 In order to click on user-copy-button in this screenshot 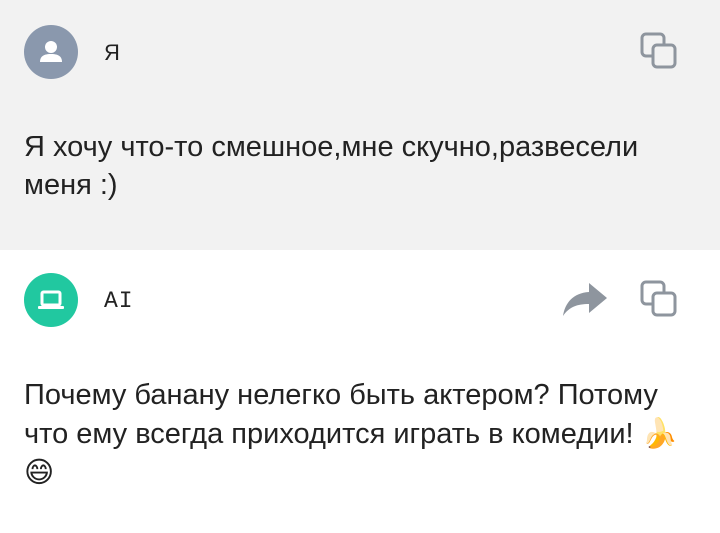, I will do `click(659, 51)`.